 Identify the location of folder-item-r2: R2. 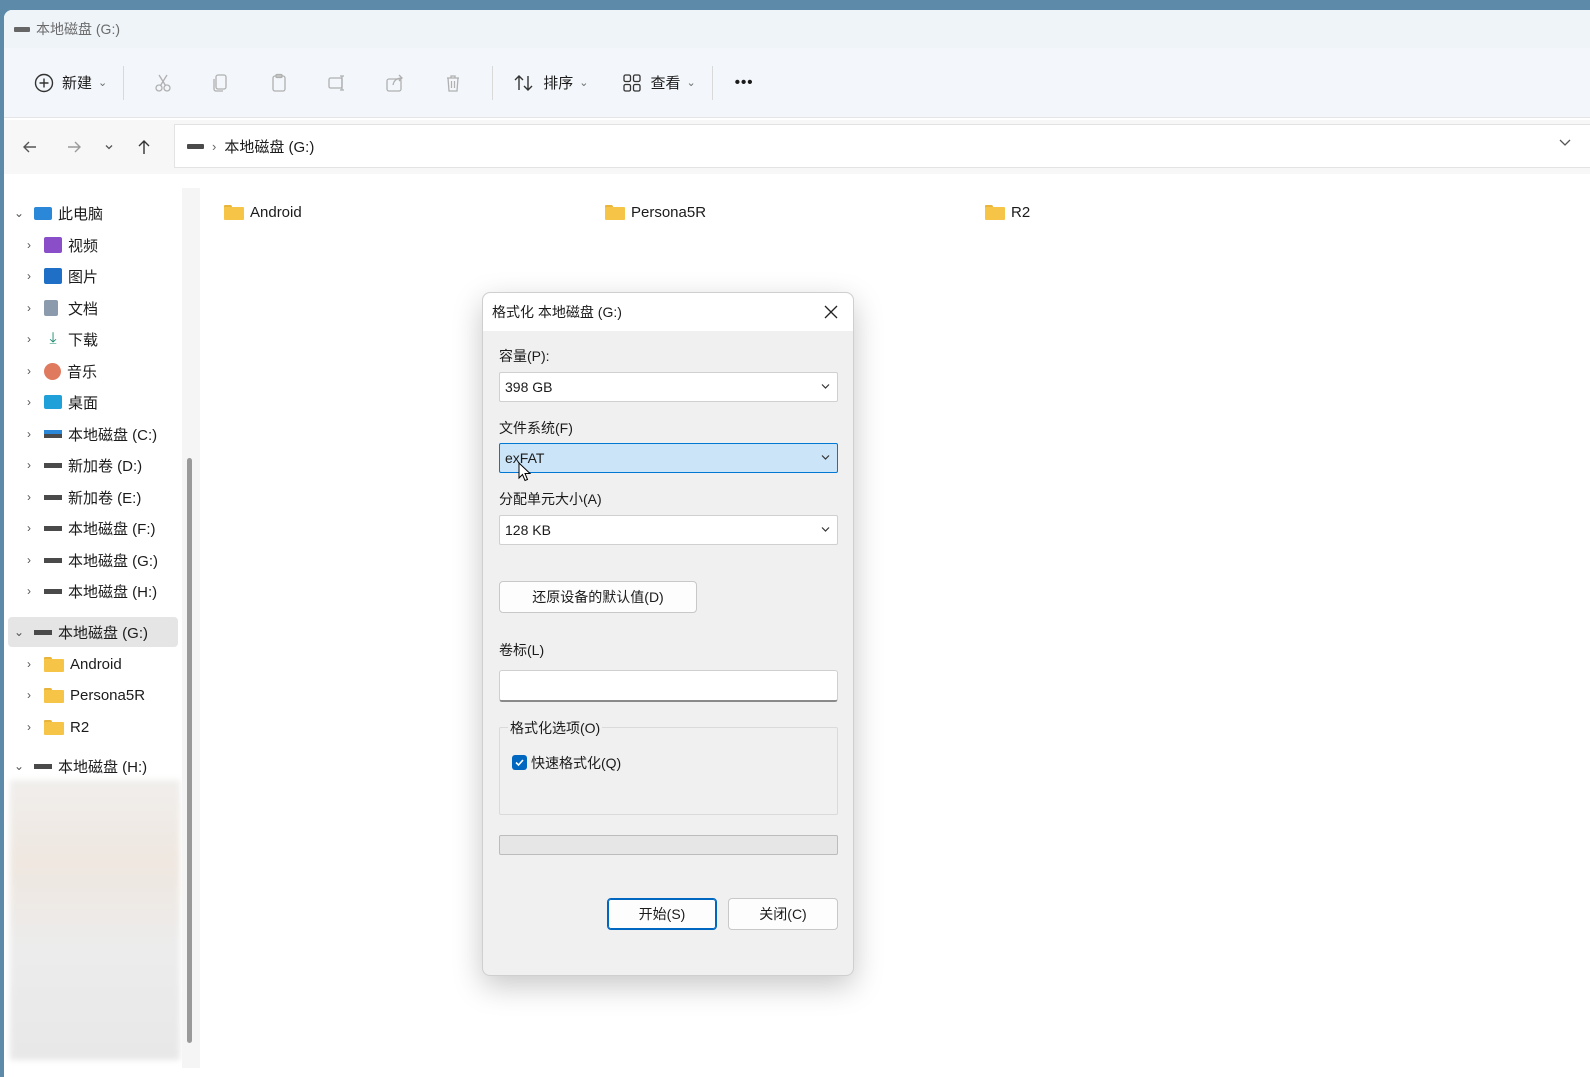
(1007, 212).